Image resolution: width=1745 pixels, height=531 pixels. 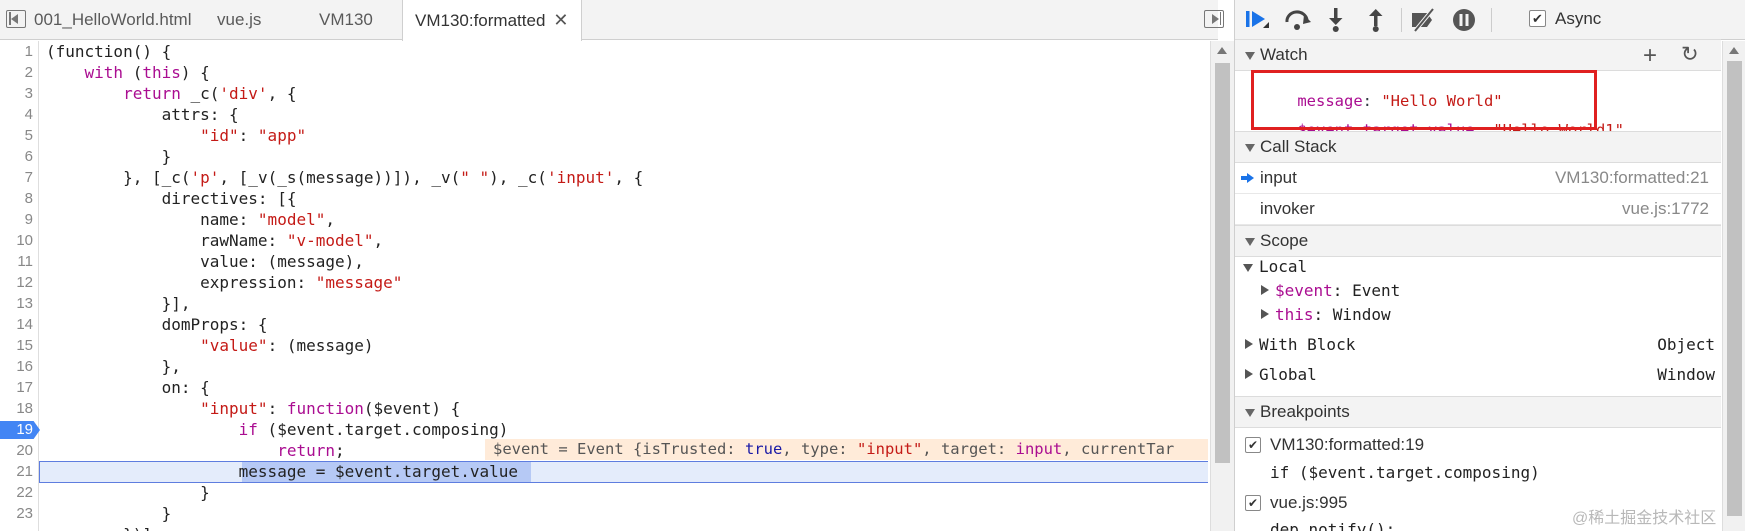 I want to click on code-line: })],, so click(x=104, y=527).